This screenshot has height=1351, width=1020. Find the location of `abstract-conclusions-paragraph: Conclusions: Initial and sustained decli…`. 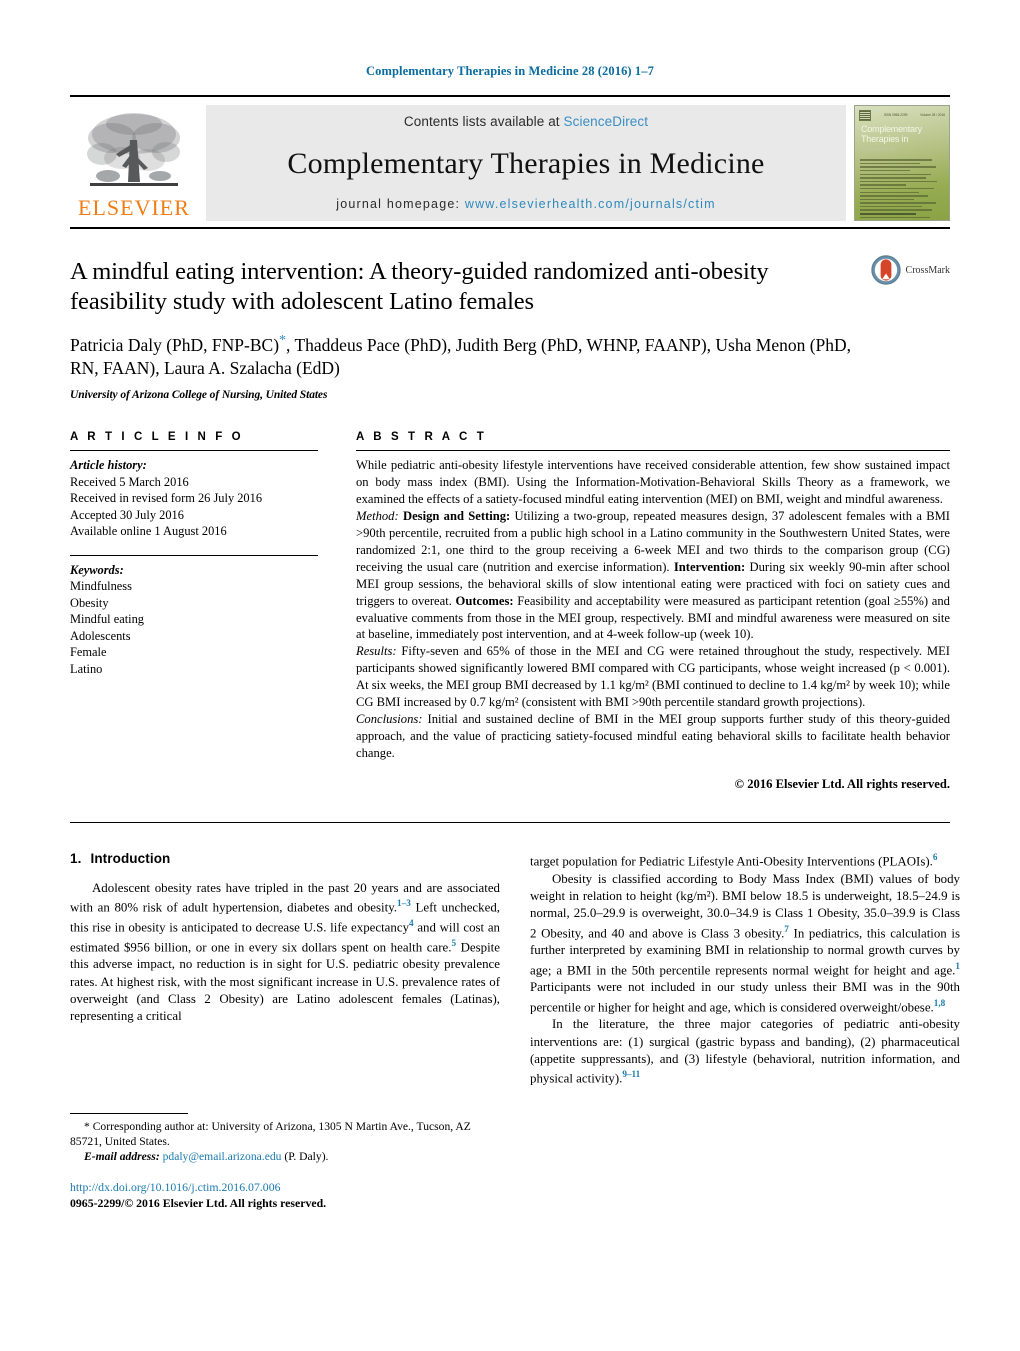

abstract-conclusions-paragraph: Conclusions: Initial and sustained decli… is located at coordinates (653, 736).